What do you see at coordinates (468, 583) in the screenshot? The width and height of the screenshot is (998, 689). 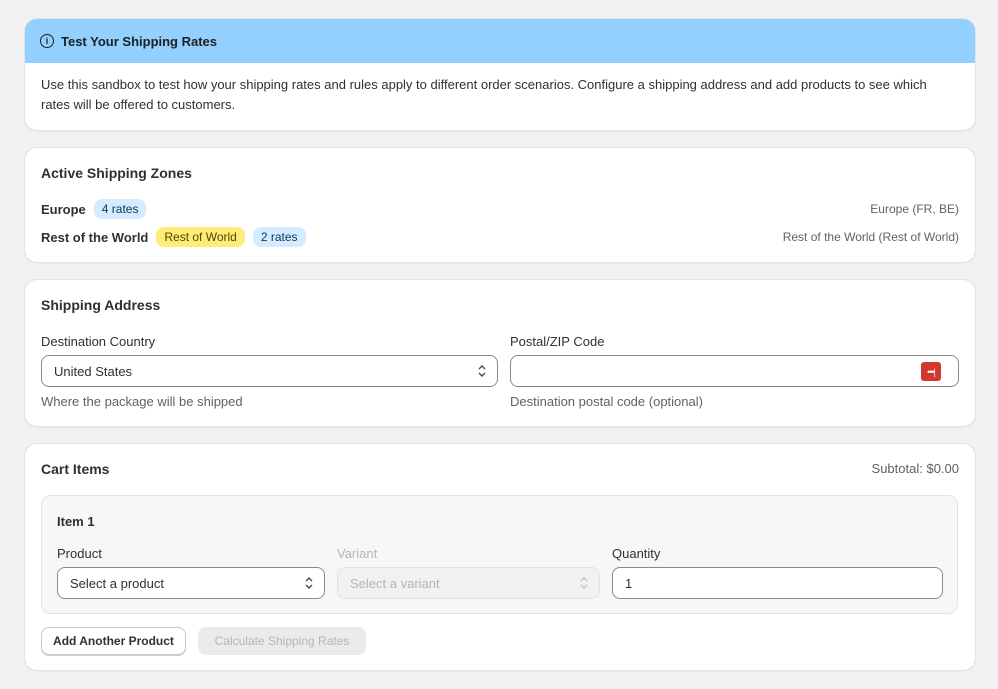 I see `variant-select: Select a variant` at bounding box center [468, 583].